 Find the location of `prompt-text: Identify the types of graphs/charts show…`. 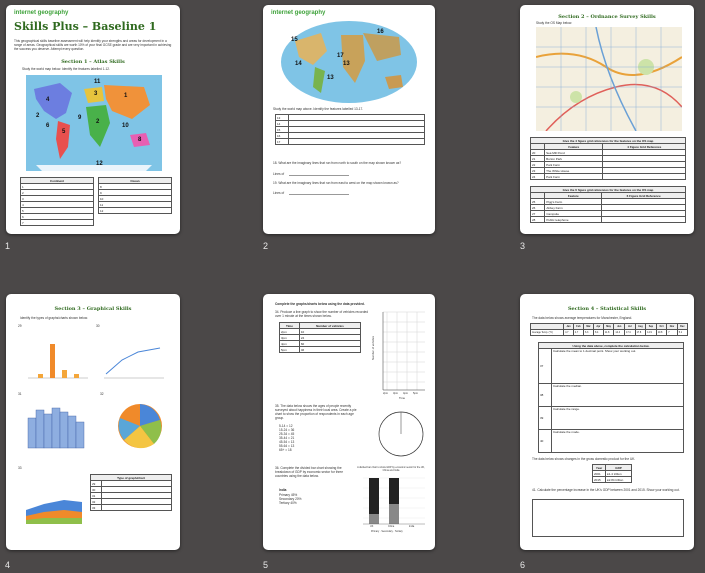

prompt-text: Identify the types of graphs/charts show… is located at coordinates (54, 318).